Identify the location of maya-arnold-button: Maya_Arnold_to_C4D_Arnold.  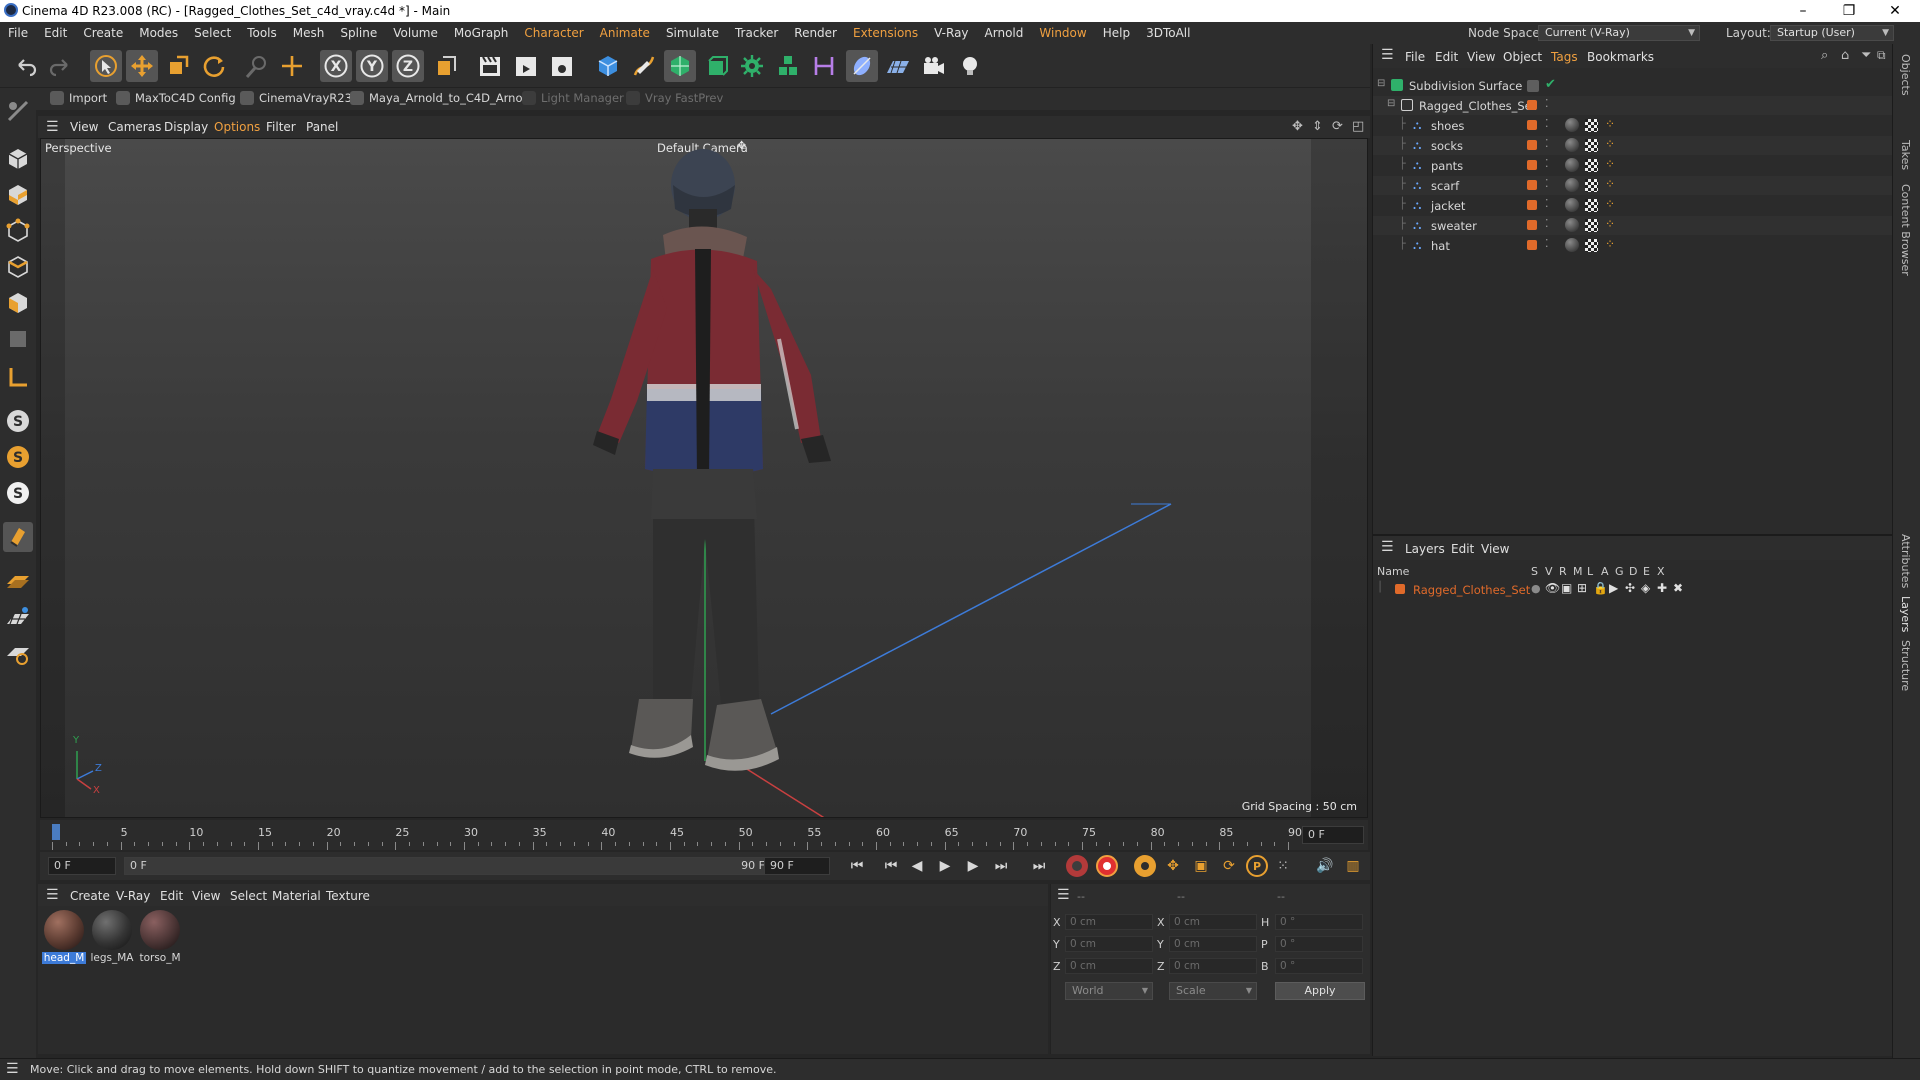
(441, 98).